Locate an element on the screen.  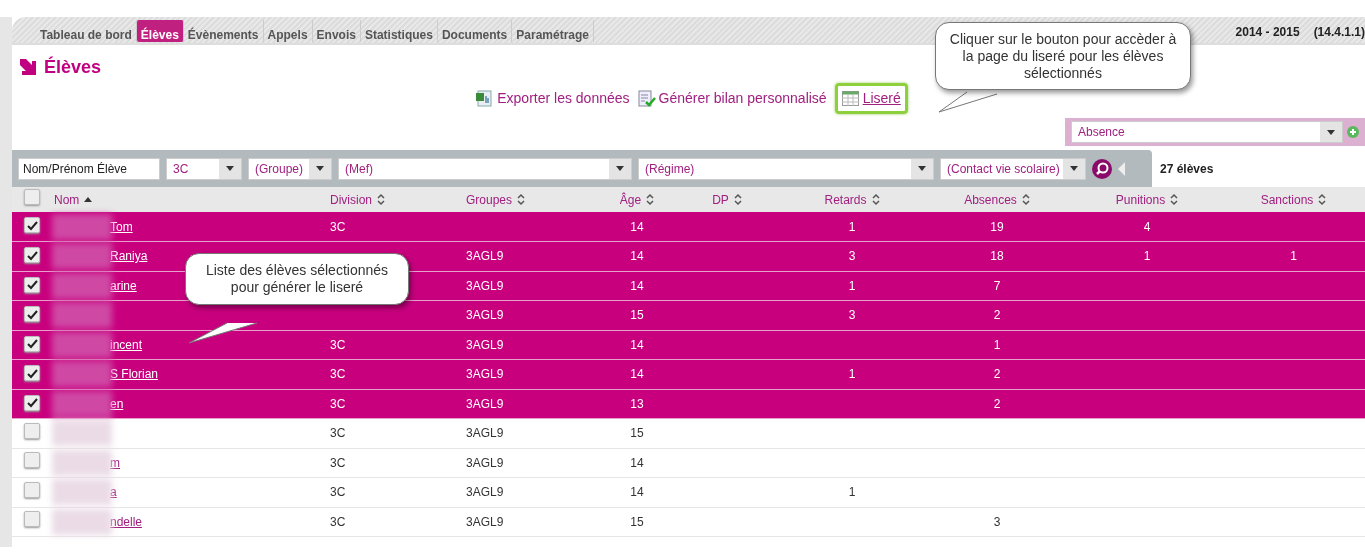
action-link: Liseré is located at coordinates (871, 98).